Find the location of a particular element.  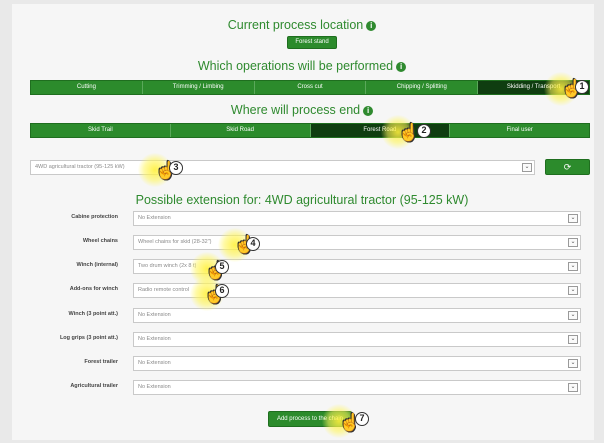

operations-title-text: Which operations will be performed is located at coordinates (295, 66).